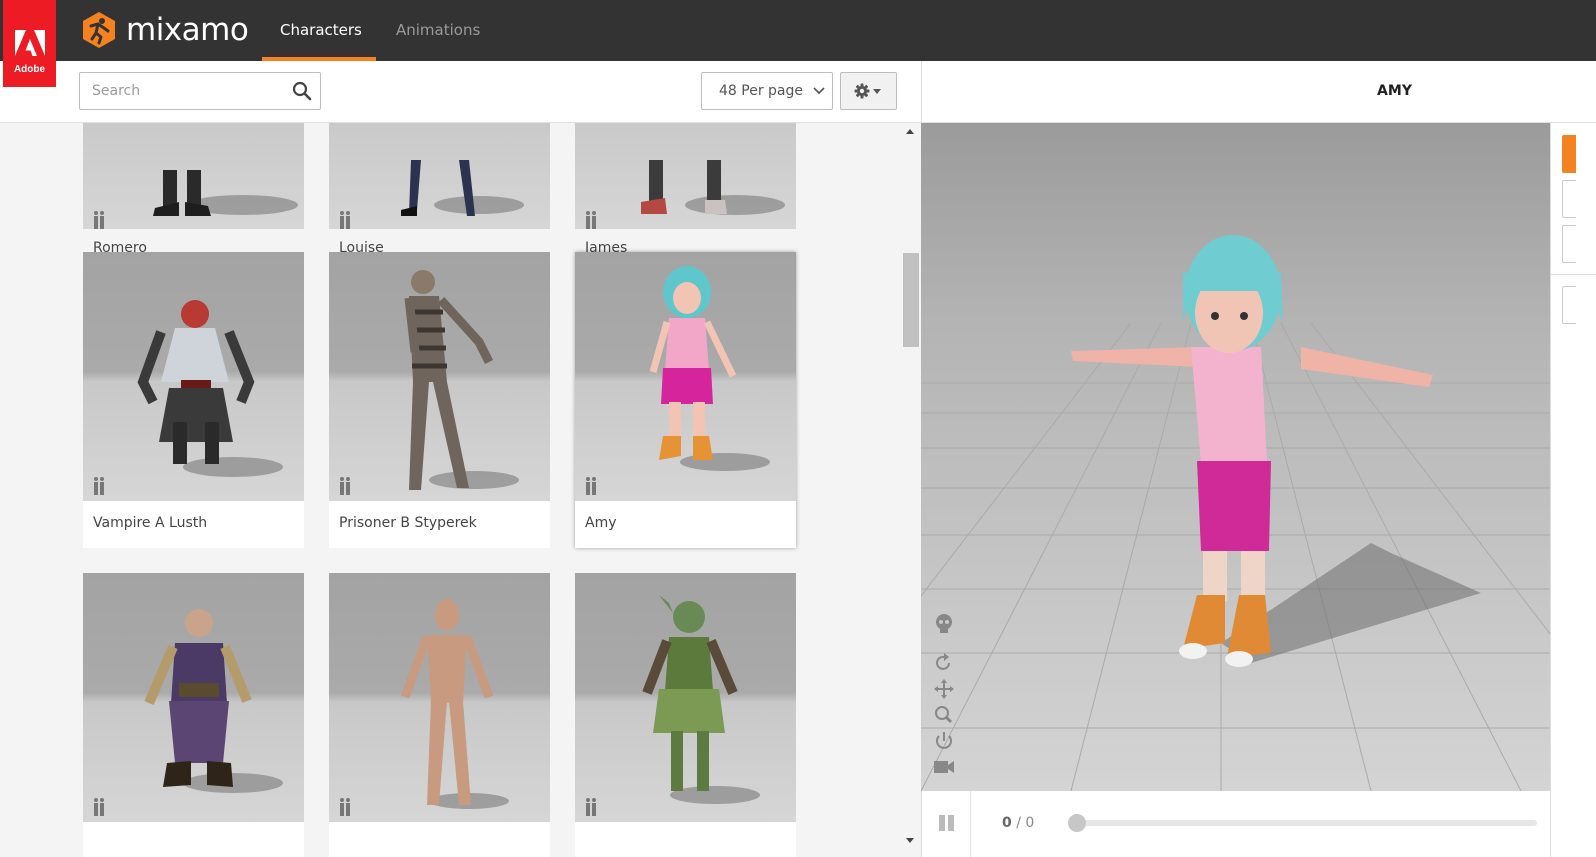 This screenshot has width=1596, height=857. I want to click on character-name: Vampire A Lusth, so click(150, 523).